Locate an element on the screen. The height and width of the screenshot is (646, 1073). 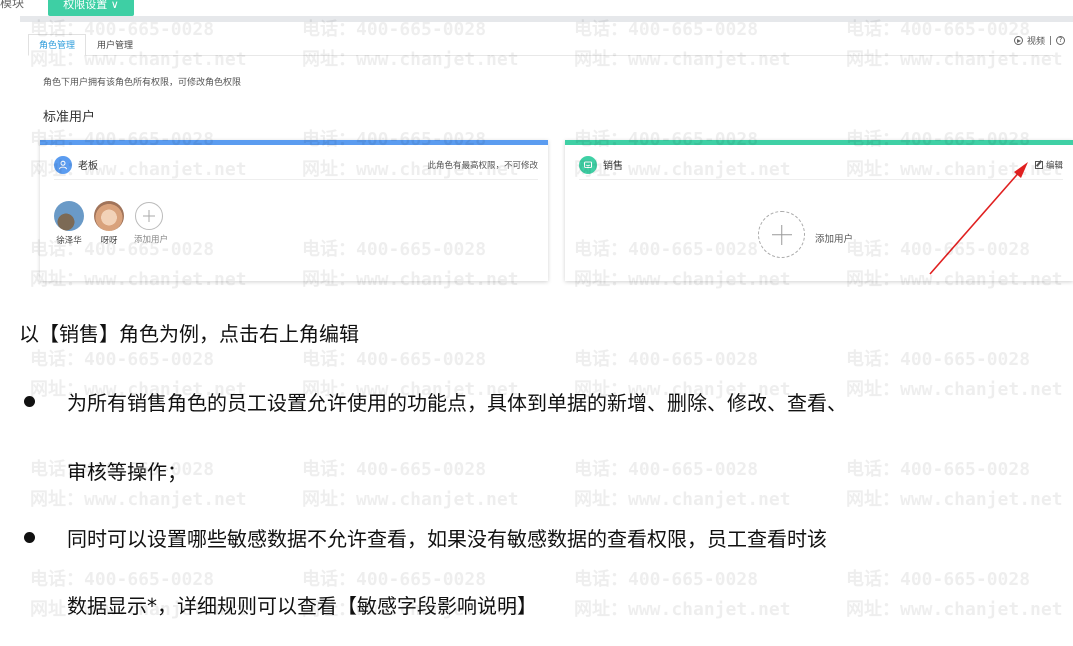
bullet-text-line: 审核等操作； is located at coordinates (127, 472).